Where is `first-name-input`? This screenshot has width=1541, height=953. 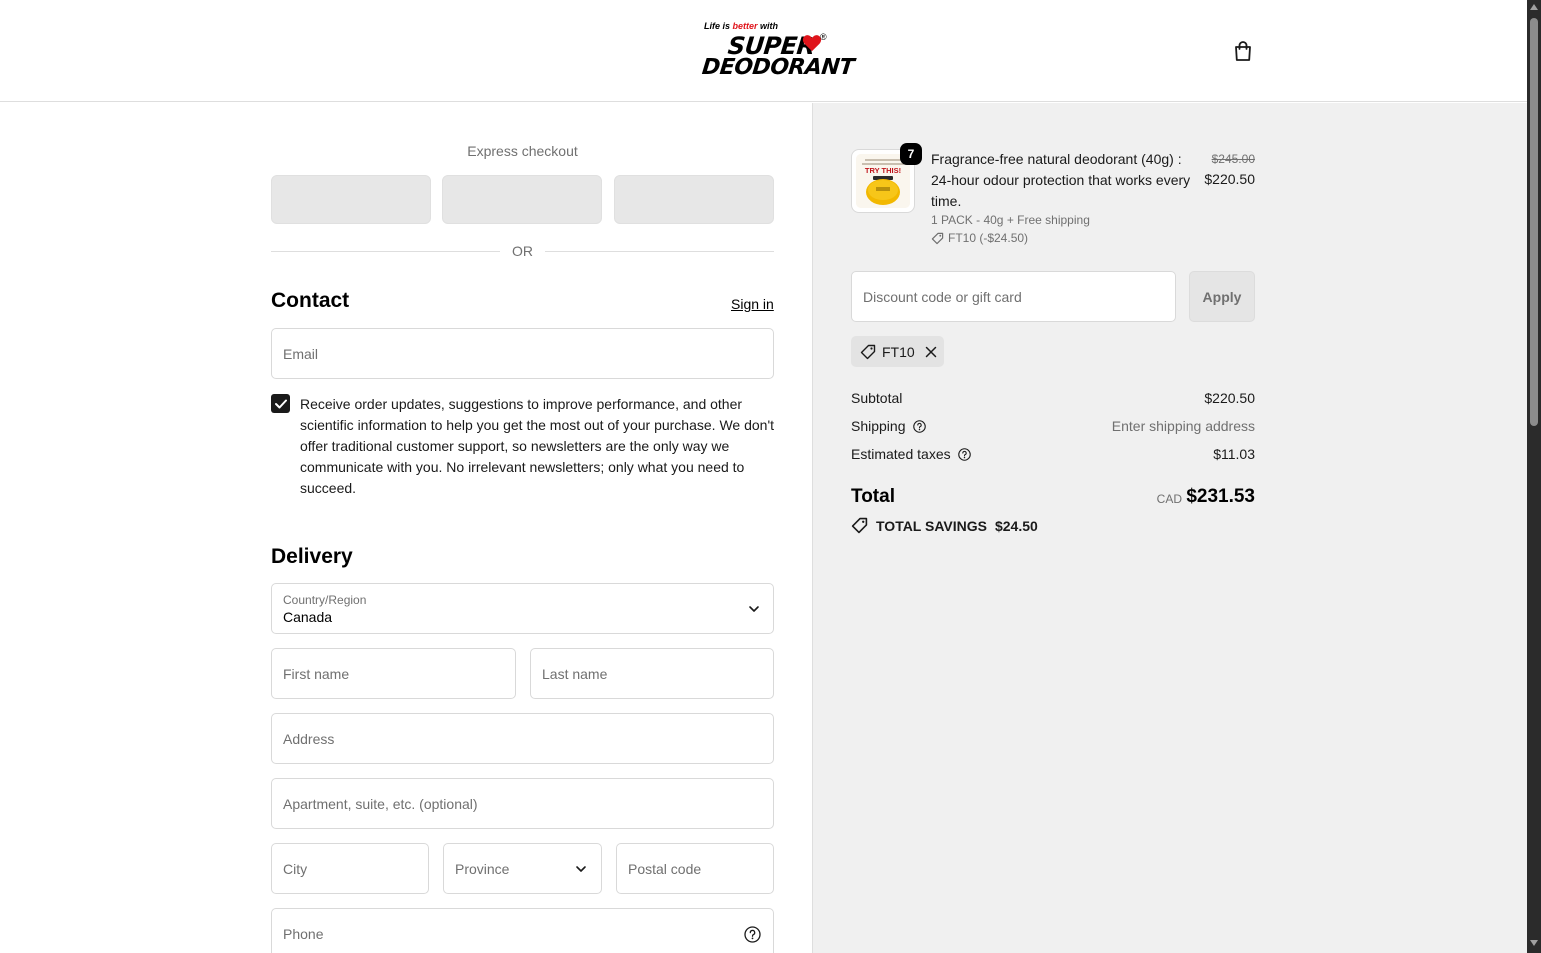 first-name-input is located at coordinates (393, 673).